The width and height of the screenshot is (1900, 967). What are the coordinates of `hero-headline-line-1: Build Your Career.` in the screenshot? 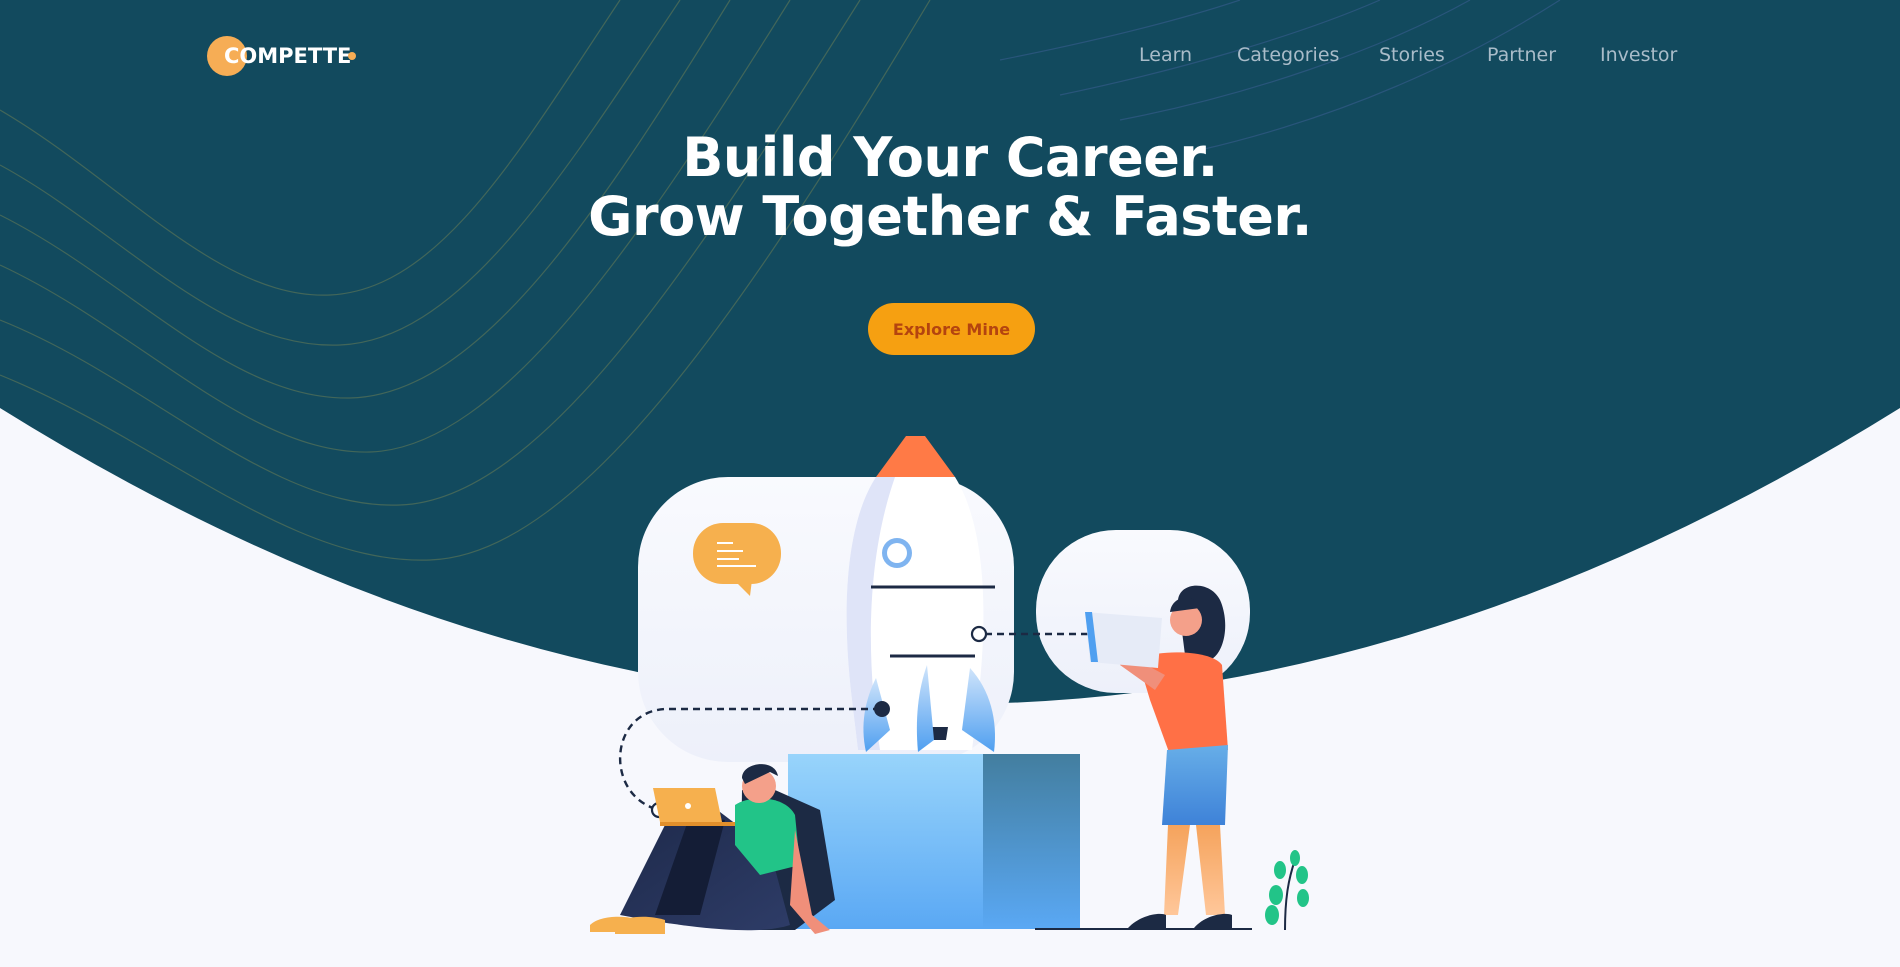 It's located at (950, 157).